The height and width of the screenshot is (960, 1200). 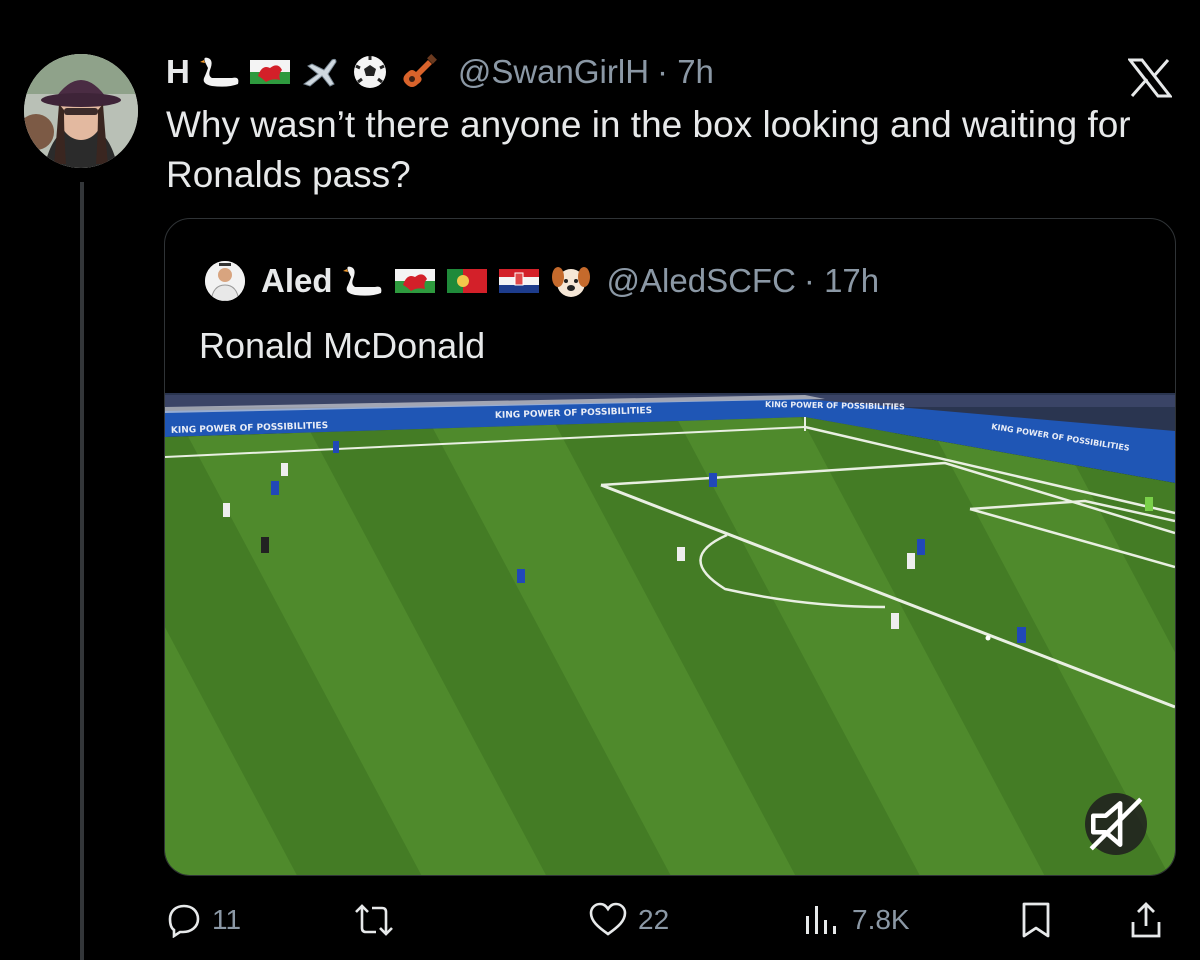 I want to click on share-button, so click(x=1146, y=920).